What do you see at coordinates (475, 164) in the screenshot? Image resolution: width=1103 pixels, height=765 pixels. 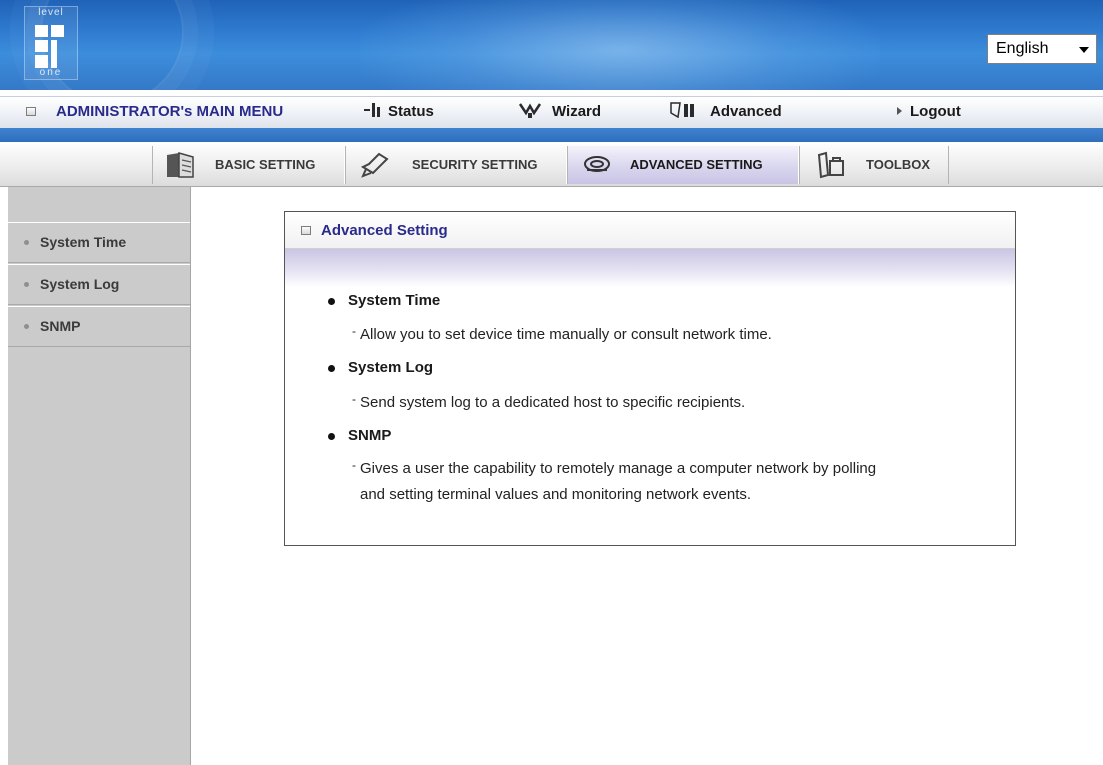 I see `tab-label: SECURITY SETTING` at bounding box center [475, 164].